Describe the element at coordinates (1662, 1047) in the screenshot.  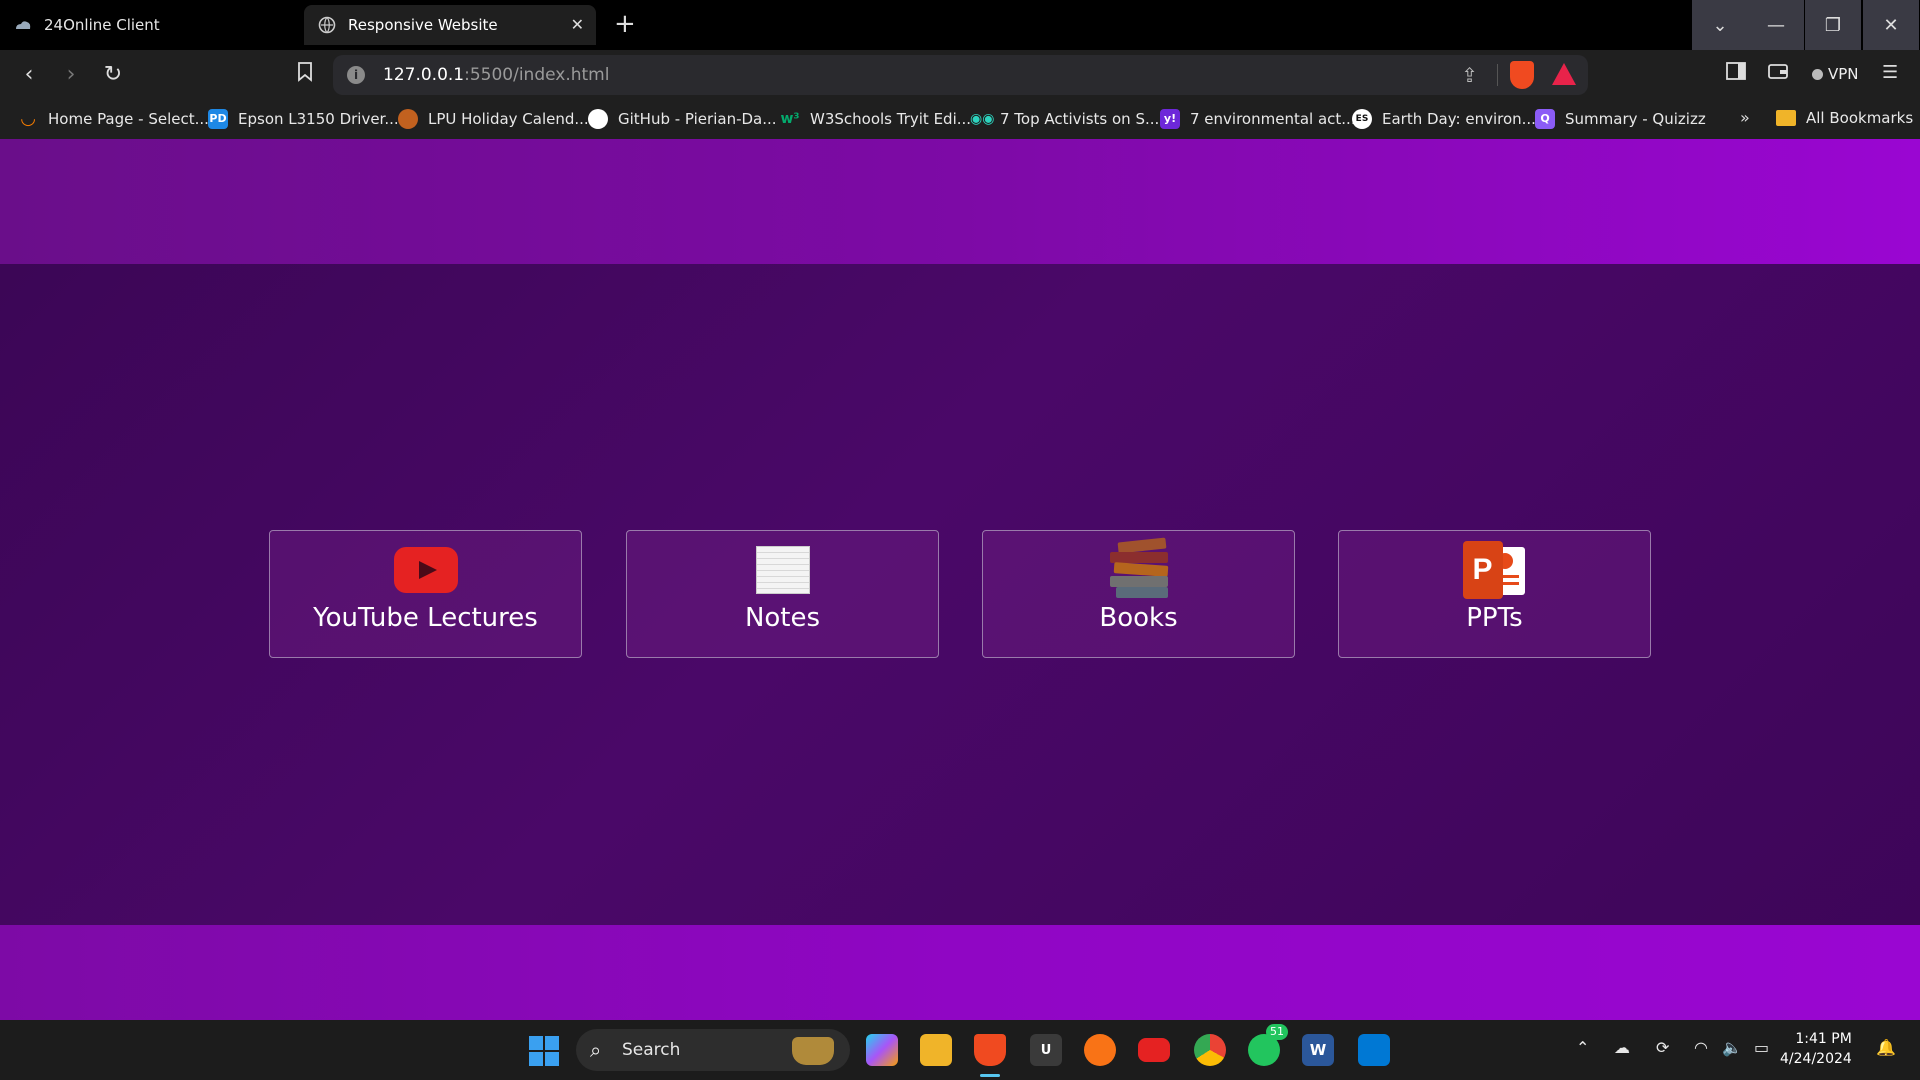
I see `sync-icon: ⟳` at that location.